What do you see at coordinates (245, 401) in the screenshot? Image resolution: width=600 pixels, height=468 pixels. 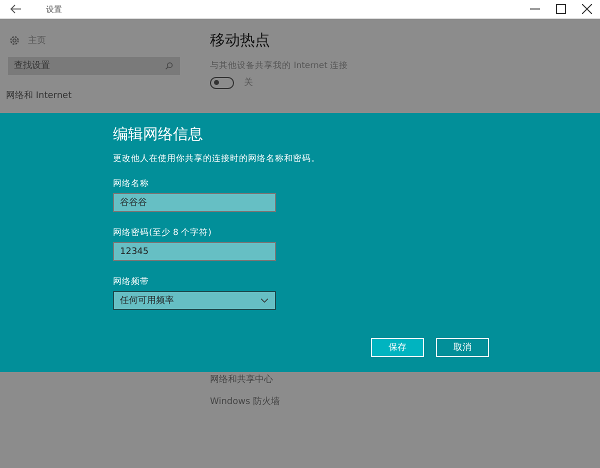 I see `settings-link: Windows 防火墙` at bounding box center [245, 401].